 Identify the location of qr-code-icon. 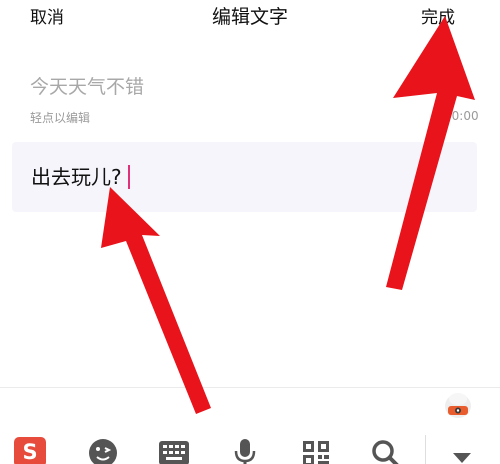
(317, 448).